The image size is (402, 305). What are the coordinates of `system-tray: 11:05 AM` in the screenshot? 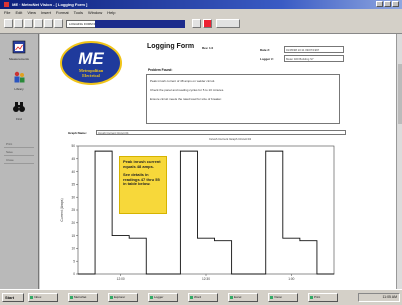 It's located at (379, 297).